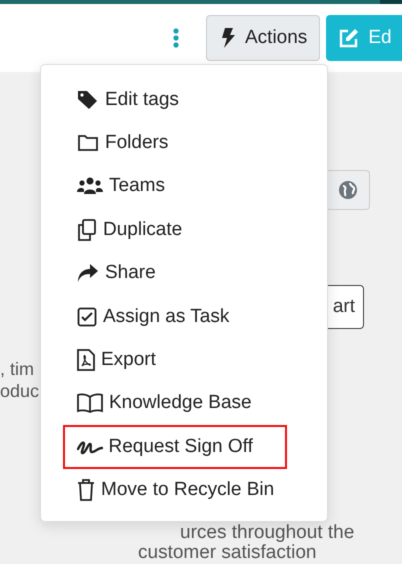 The image size is (402, 564). I want to click on menu-item: Export, so click(175, 360).